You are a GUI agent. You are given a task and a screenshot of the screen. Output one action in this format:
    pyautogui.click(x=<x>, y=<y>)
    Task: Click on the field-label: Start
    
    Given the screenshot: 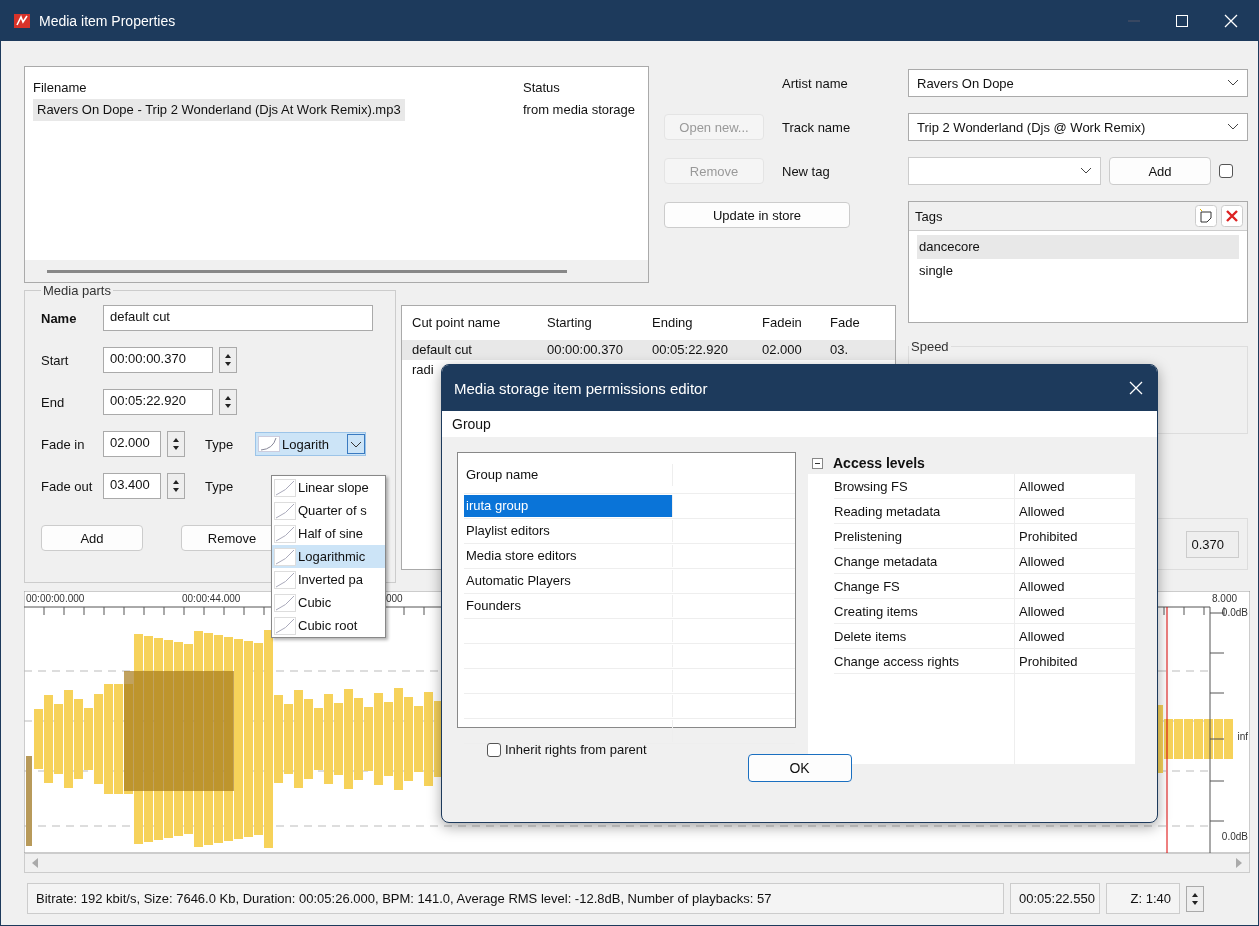 What is the action you would take?
    pyautogui.click(x=55, y=360)
    